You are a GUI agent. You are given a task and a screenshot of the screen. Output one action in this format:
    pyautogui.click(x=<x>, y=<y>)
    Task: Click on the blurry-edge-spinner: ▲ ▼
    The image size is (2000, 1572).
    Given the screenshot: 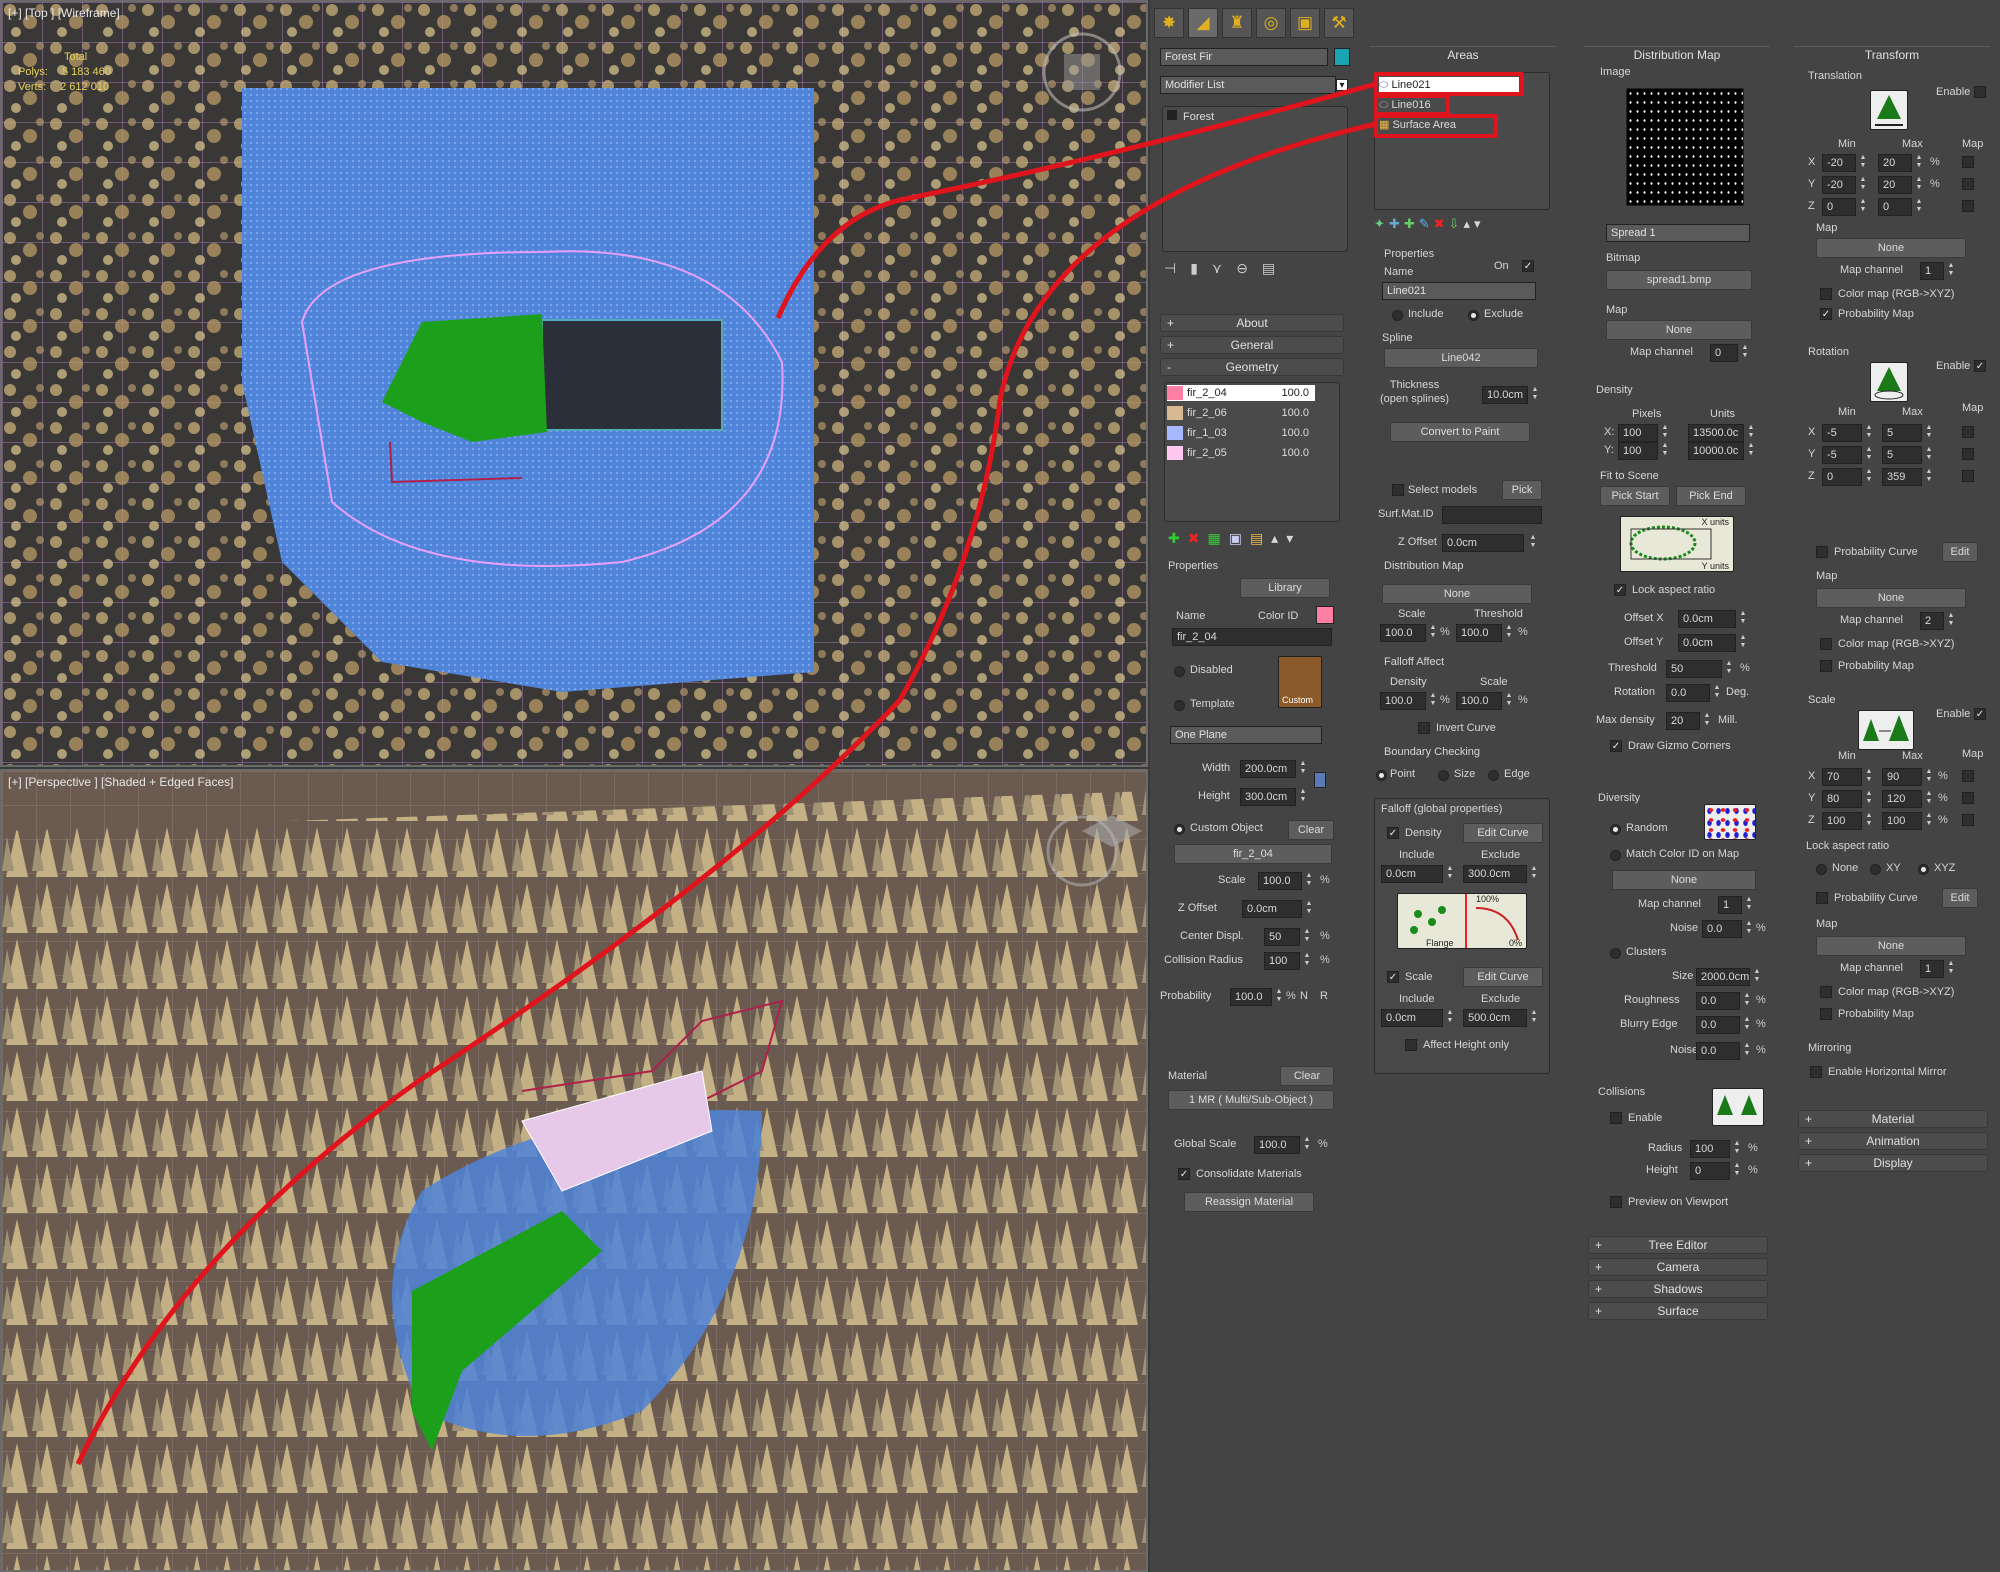 What is the action you would take?
    pyautogui.click(x=1747, y=1025)
    